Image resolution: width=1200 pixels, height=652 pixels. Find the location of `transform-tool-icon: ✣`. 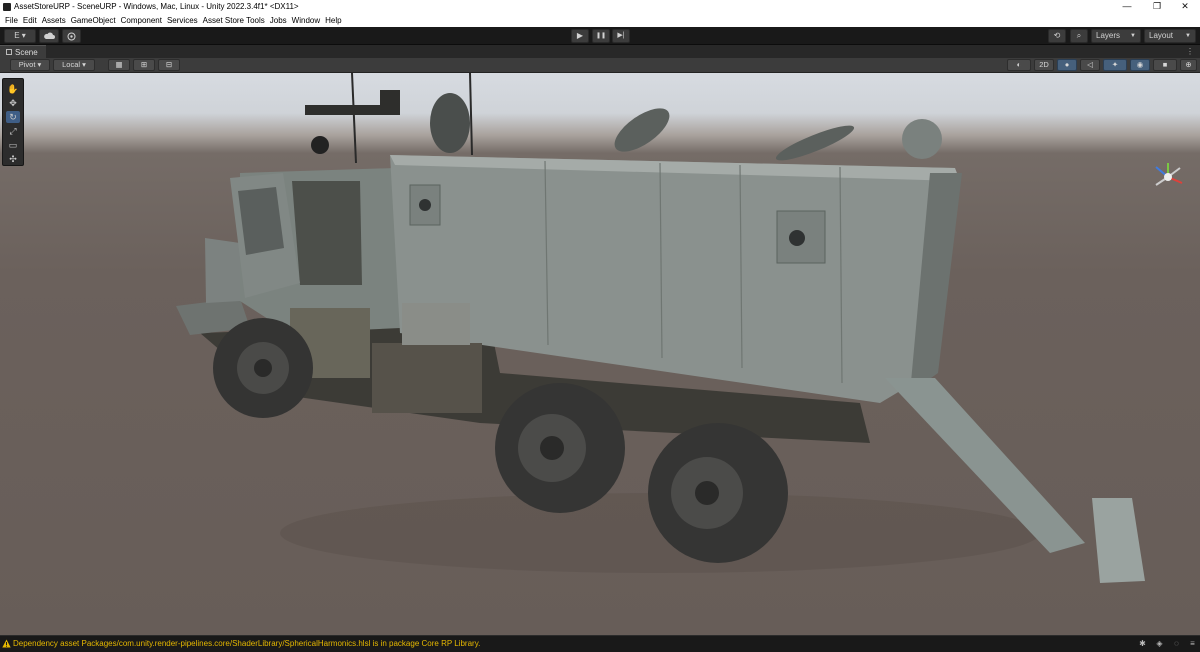

transform-tool-icon: ✣ is located at coordinates (13, 159).